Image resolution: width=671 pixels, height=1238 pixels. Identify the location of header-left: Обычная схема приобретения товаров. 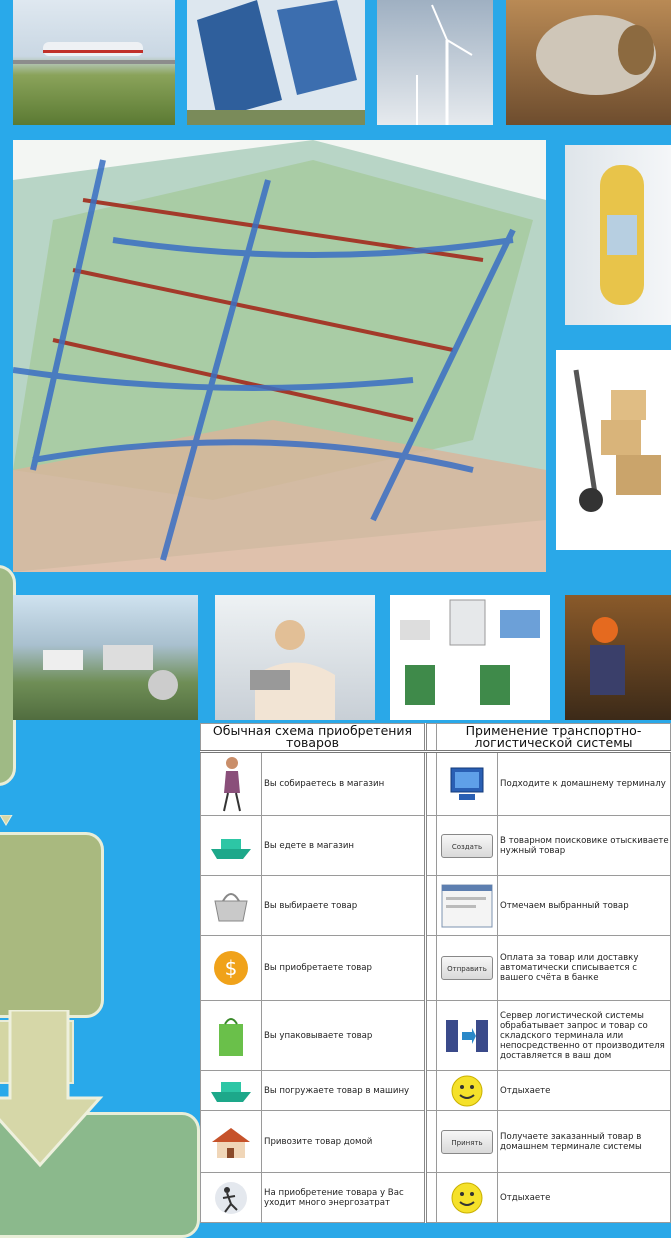
(313, 738).